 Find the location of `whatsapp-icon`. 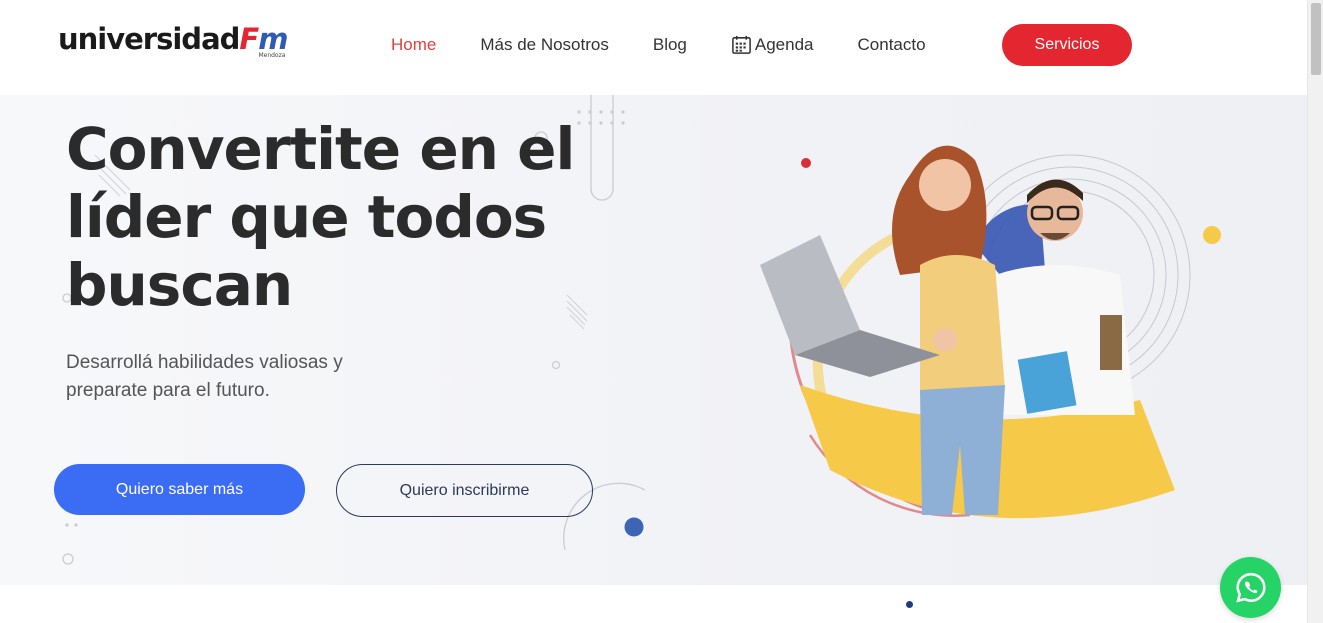

whatsapp-icon is located at coordinates (1250, 587).